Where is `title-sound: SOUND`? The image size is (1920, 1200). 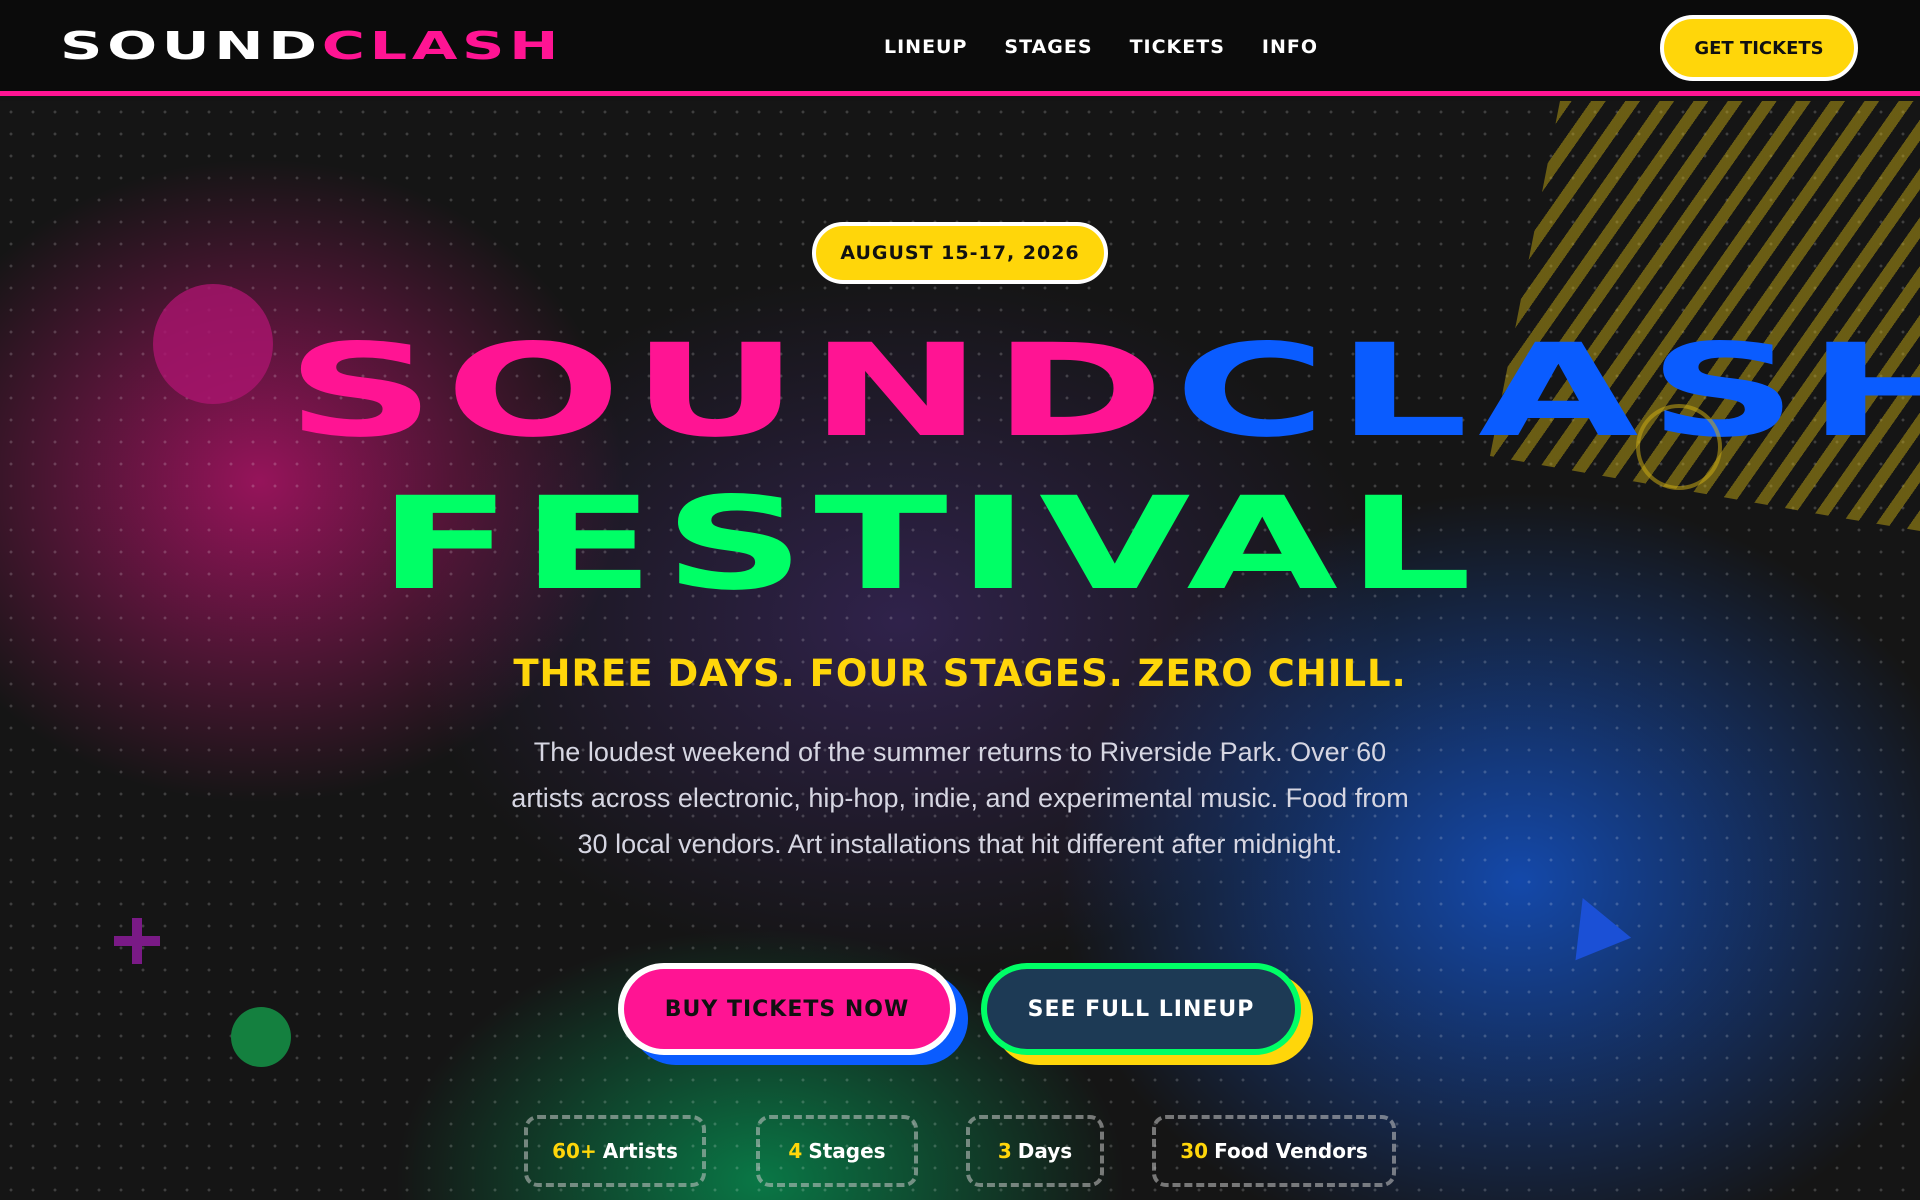 title-sound: SOUND is located at coordinates (730, 391).